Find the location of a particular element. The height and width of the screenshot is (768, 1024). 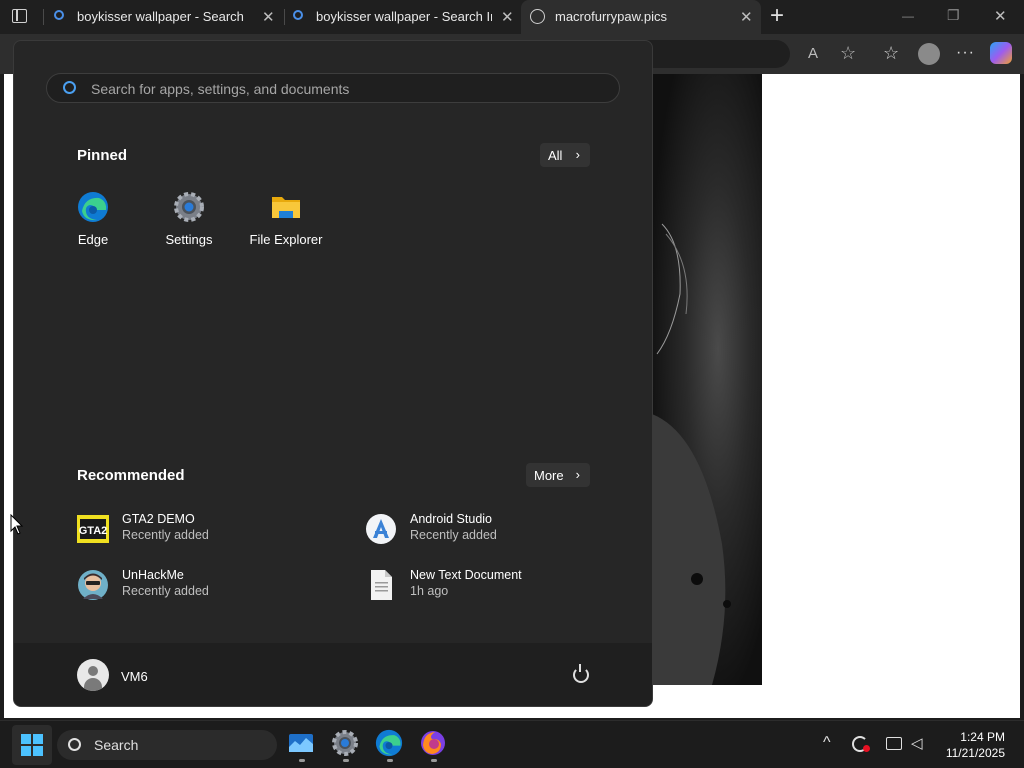

start-search-box: Search for apps, settings, and documents is located at coordinates (333, 88).